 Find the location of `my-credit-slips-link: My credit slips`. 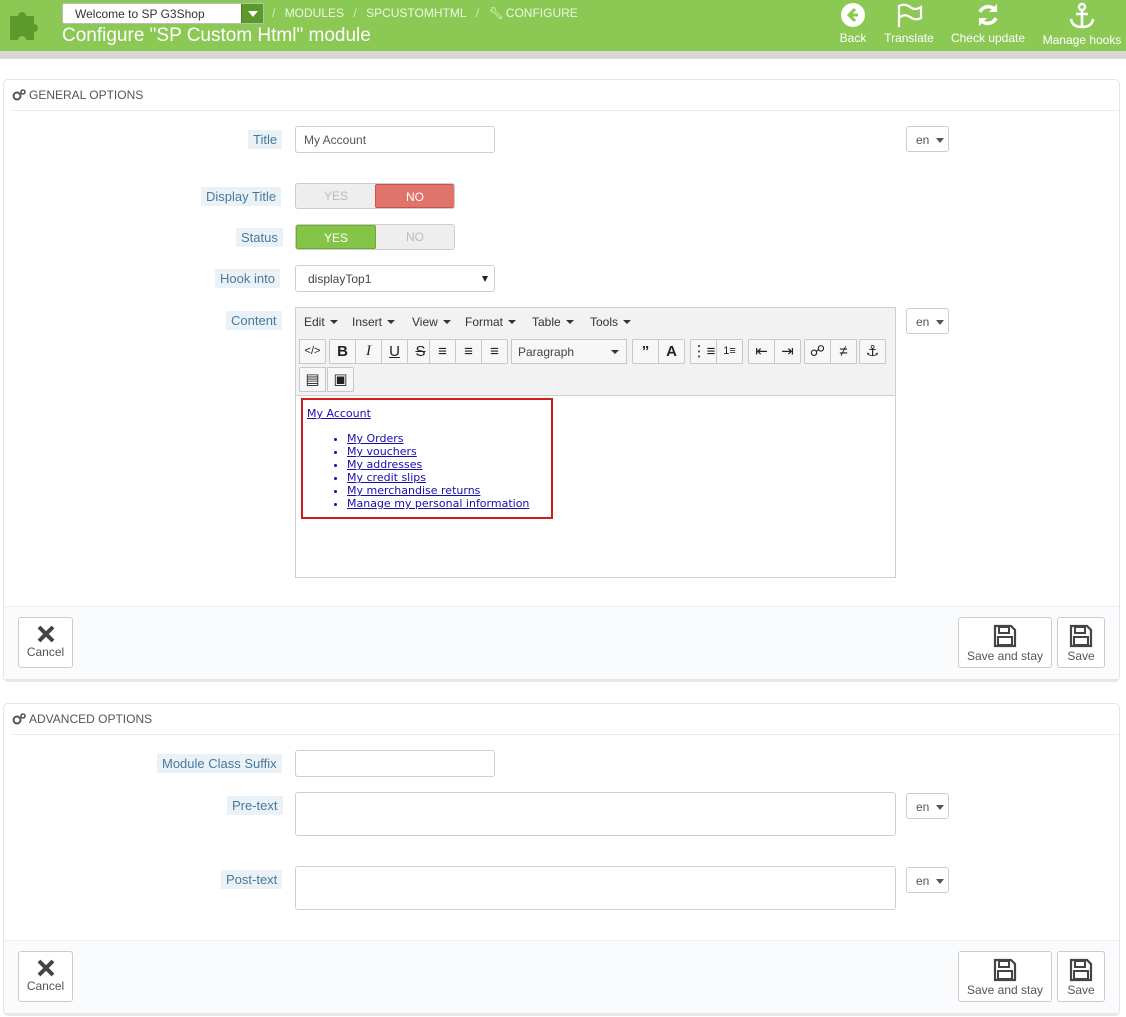

my-credit-slips-link: My credit slips is located at coordinates (386, 477).